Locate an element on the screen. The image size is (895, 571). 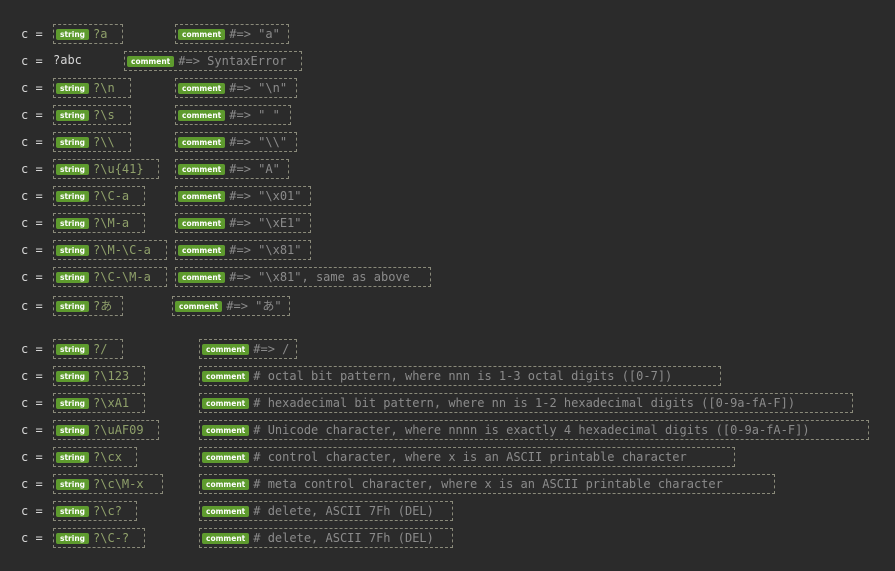
string-literal: ?a is located at coordinates (100, 34).